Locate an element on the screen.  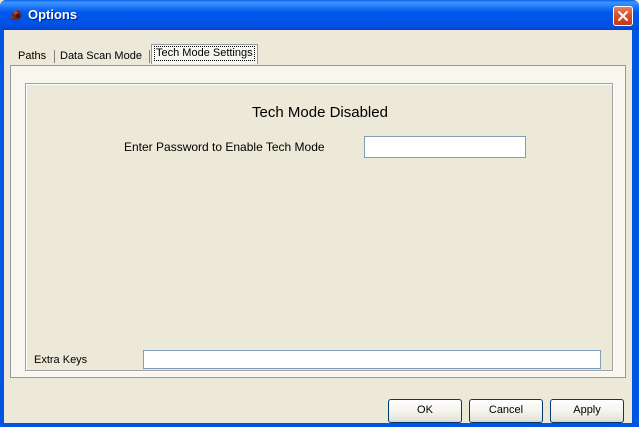
password-input is located at coordinates (445, 147).